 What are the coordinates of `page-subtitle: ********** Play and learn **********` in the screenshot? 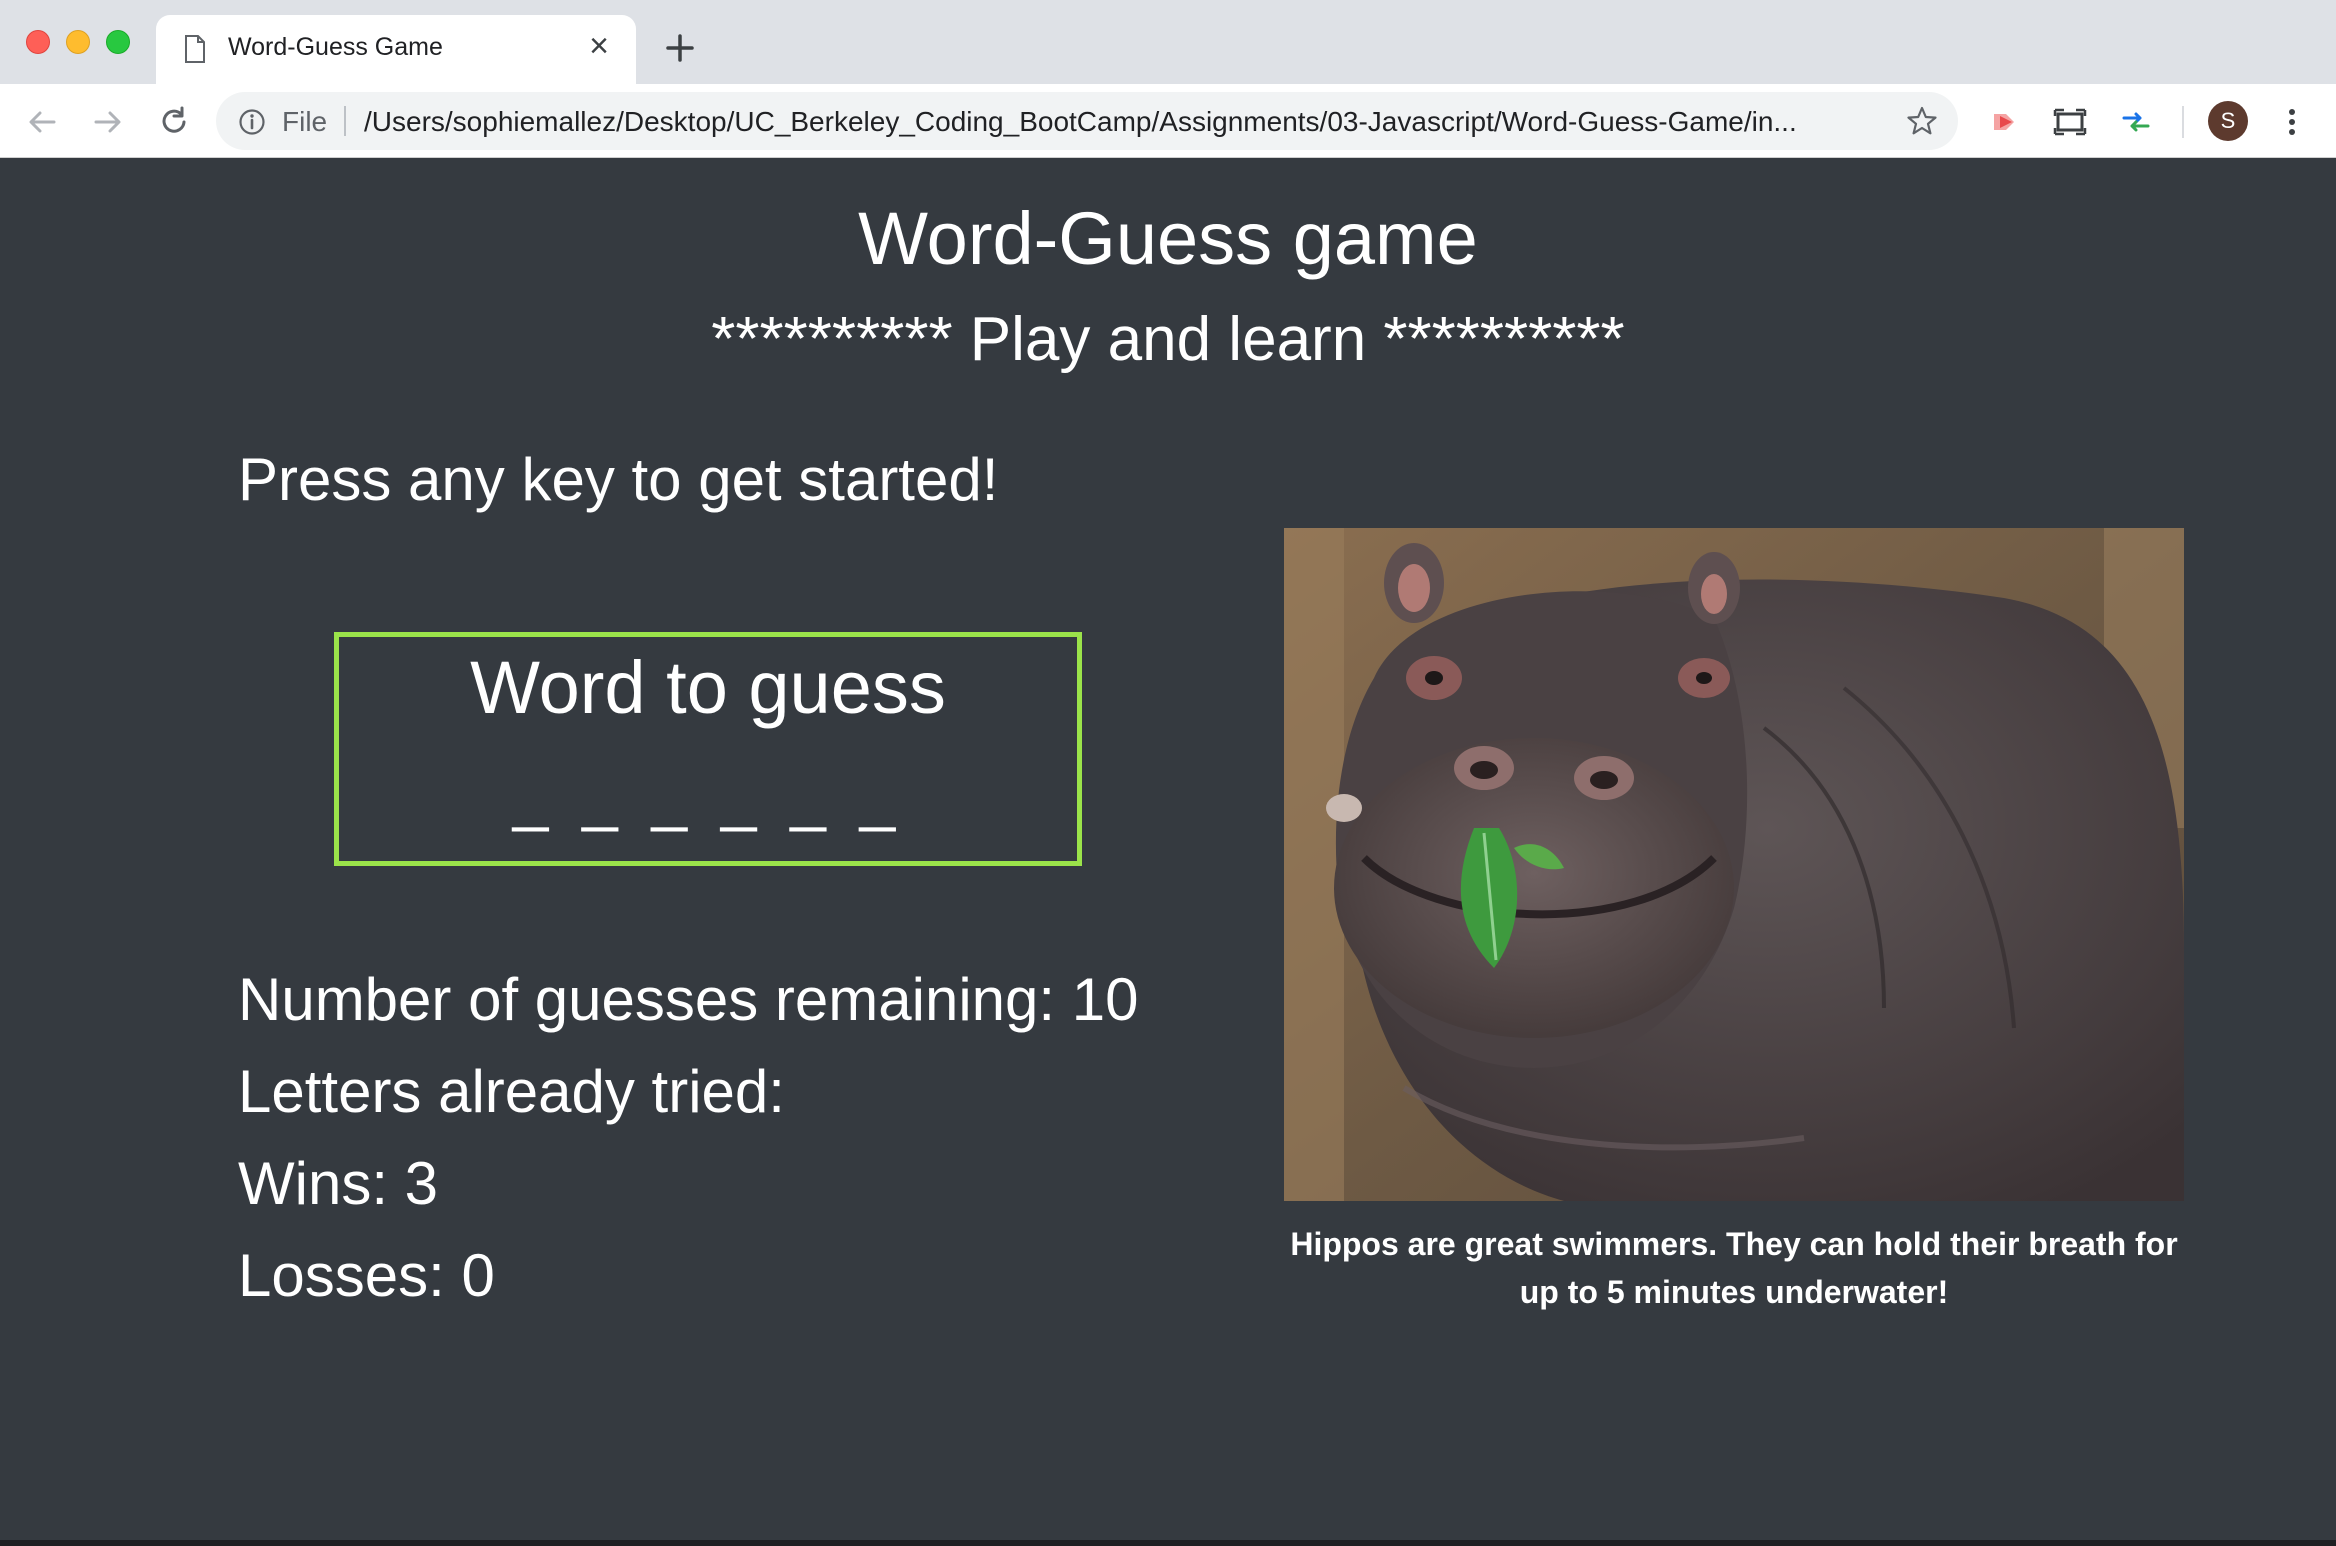 It's located at (1168, 339).